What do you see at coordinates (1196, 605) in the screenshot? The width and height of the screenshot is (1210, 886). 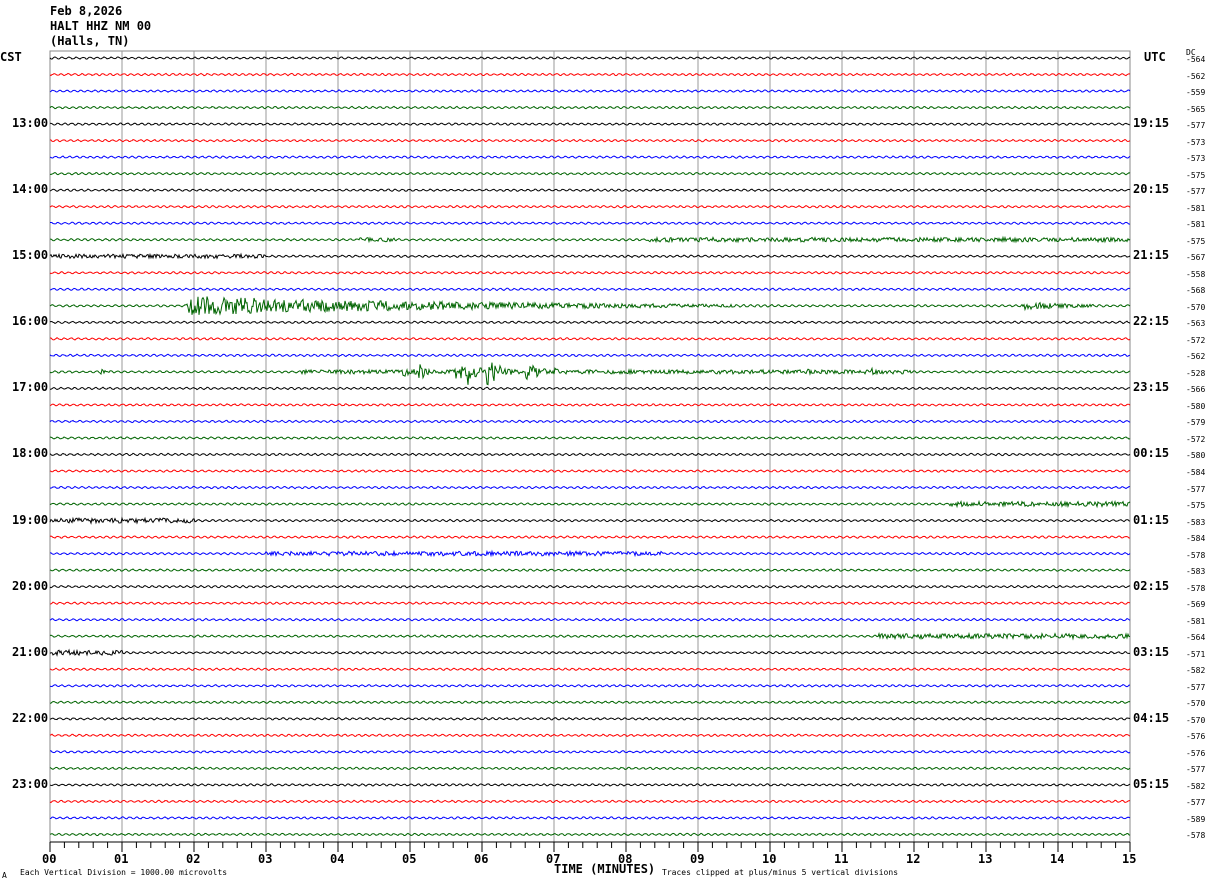 I see `dc-offset: -569` at bounding box center [1196, 605].